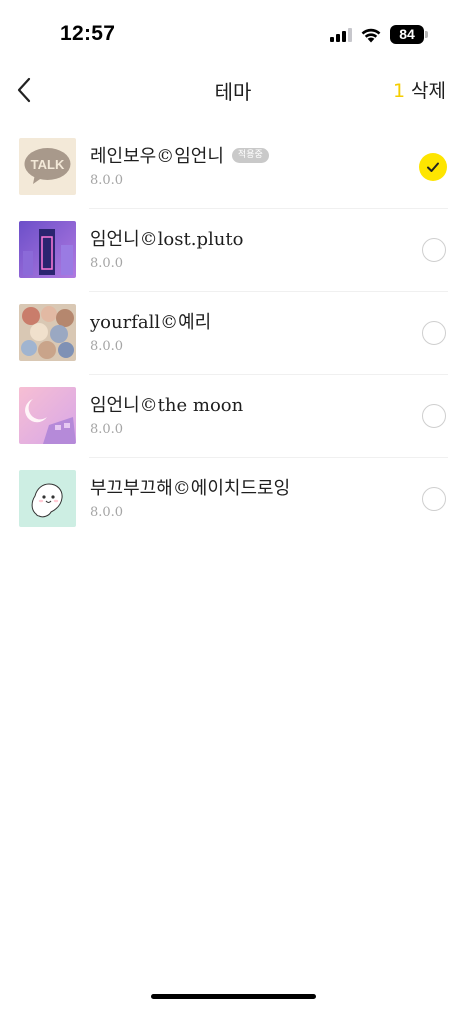 The width and height of the screenshot is (466, 1009). I want to click on status-bar: 12:57 84, so click(233, 35).